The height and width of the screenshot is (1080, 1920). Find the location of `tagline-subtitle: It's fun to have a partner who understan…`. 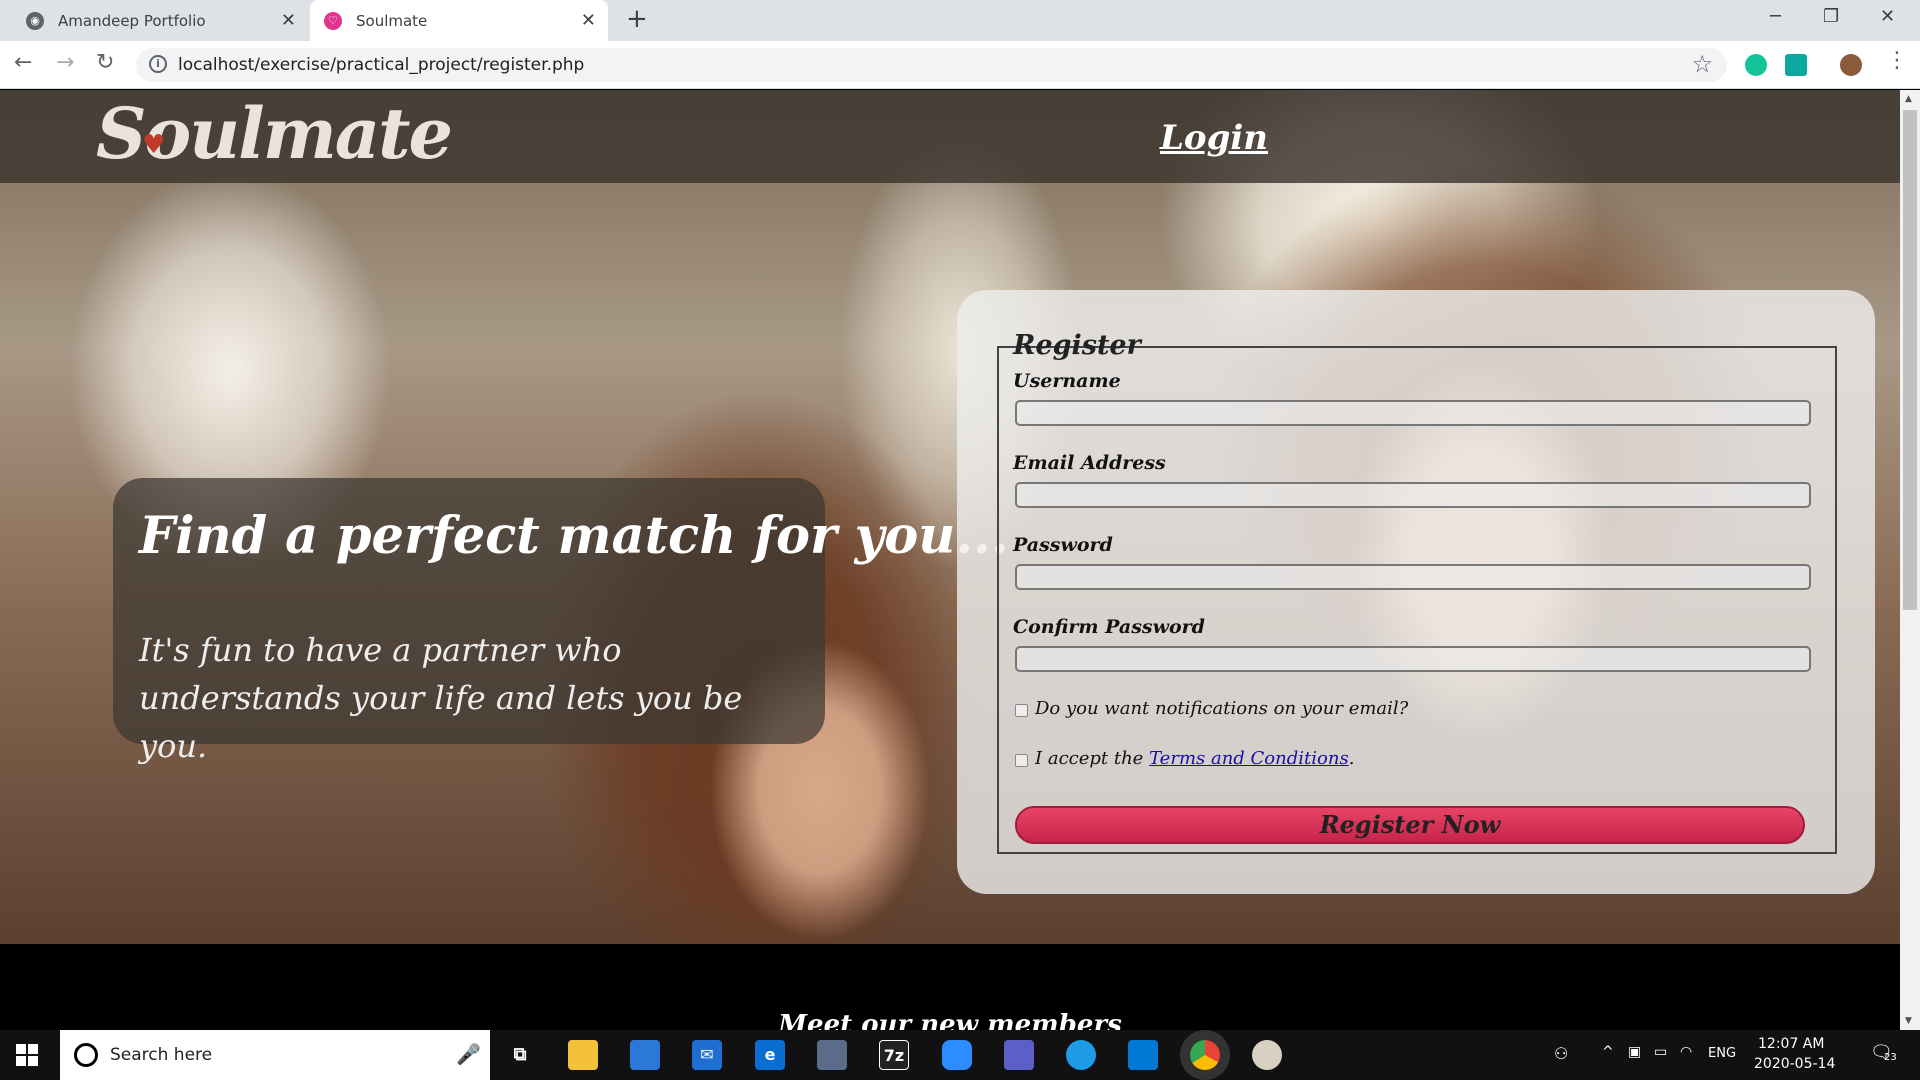

tagline-subtitle: It's fun to have a partner who understan… is located at coordinates (441, 698).